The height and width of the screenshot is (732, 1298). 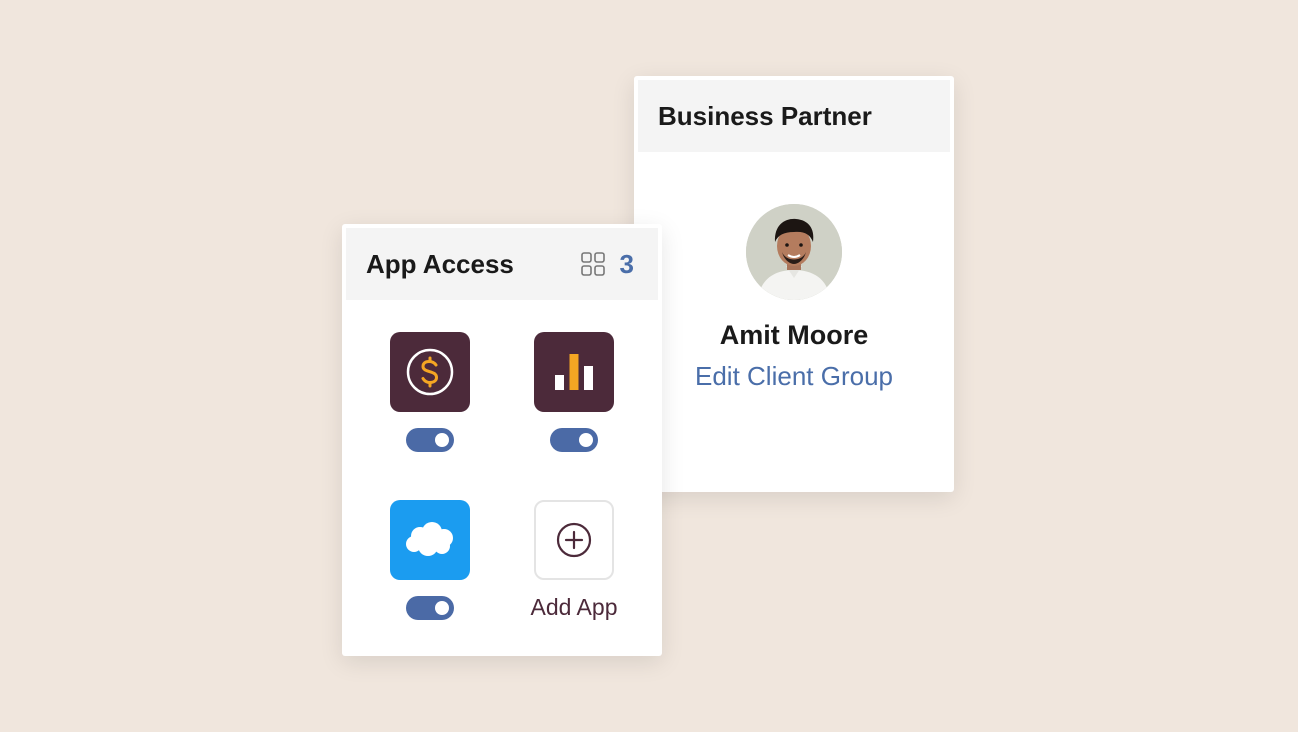 What do you see at coordinates (794, 335) in the screenshot?
I see `partner-name: Amit Moore` at bounding box center [794, 335].